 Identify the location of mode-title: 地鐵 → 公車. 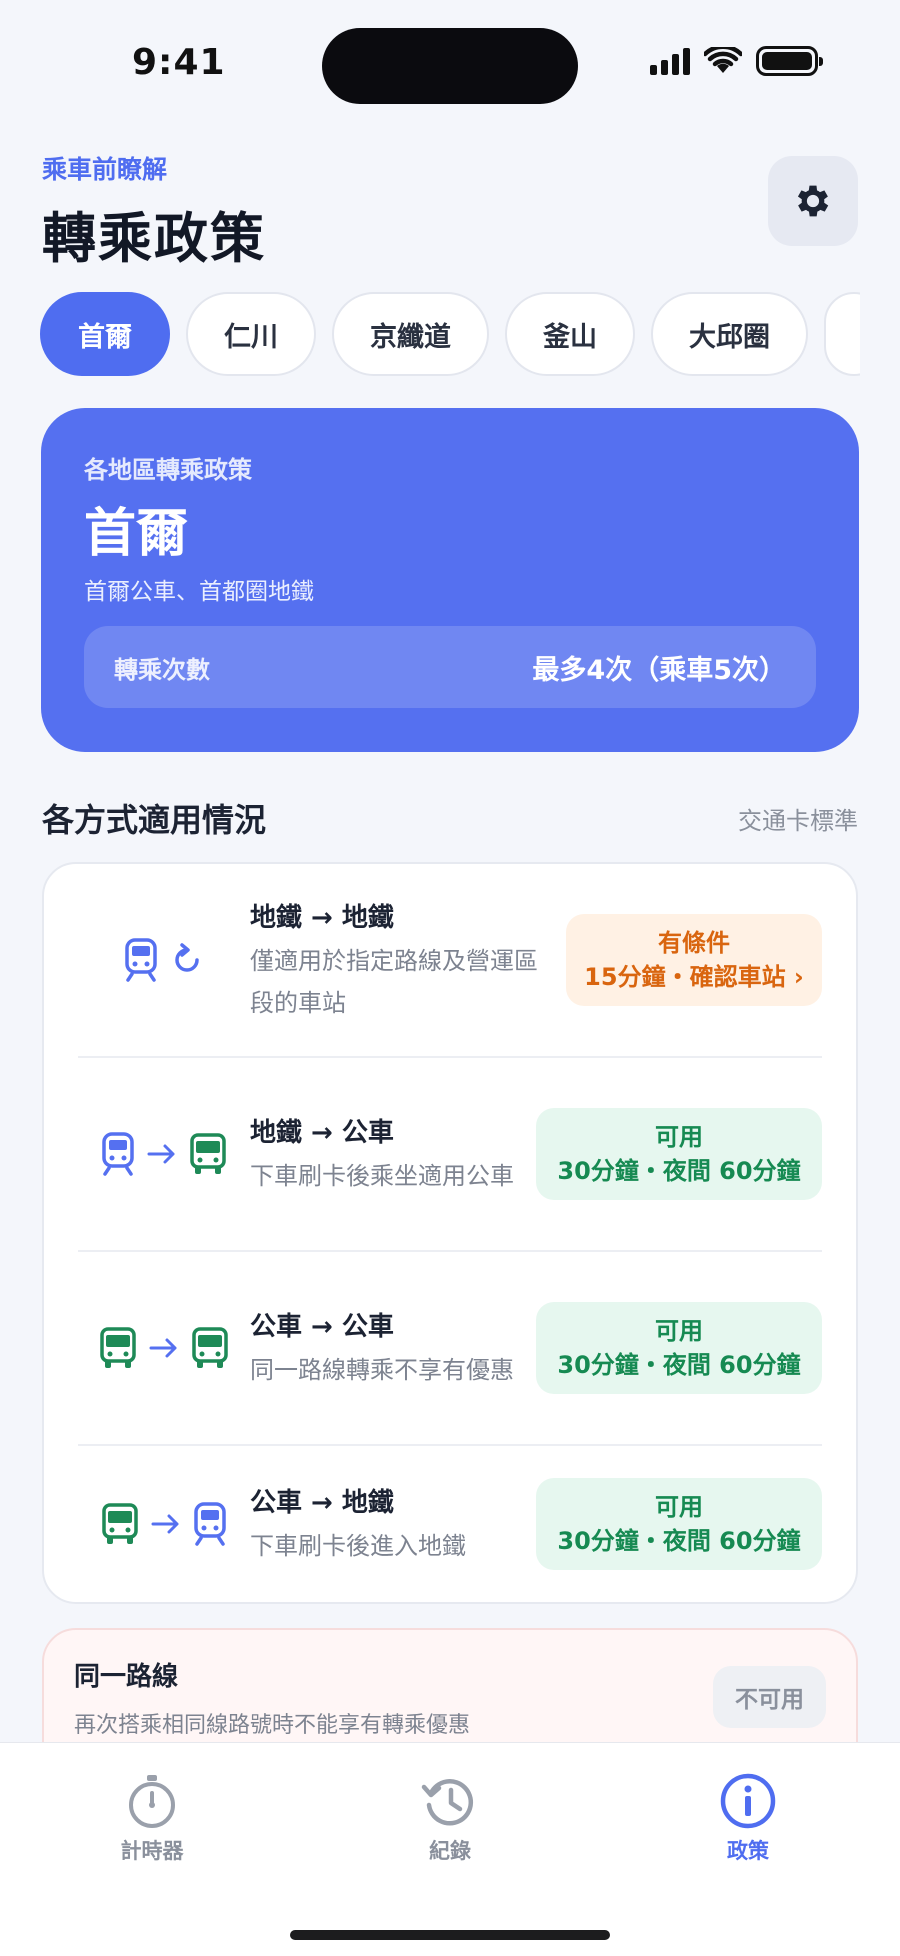
(322, 1132).